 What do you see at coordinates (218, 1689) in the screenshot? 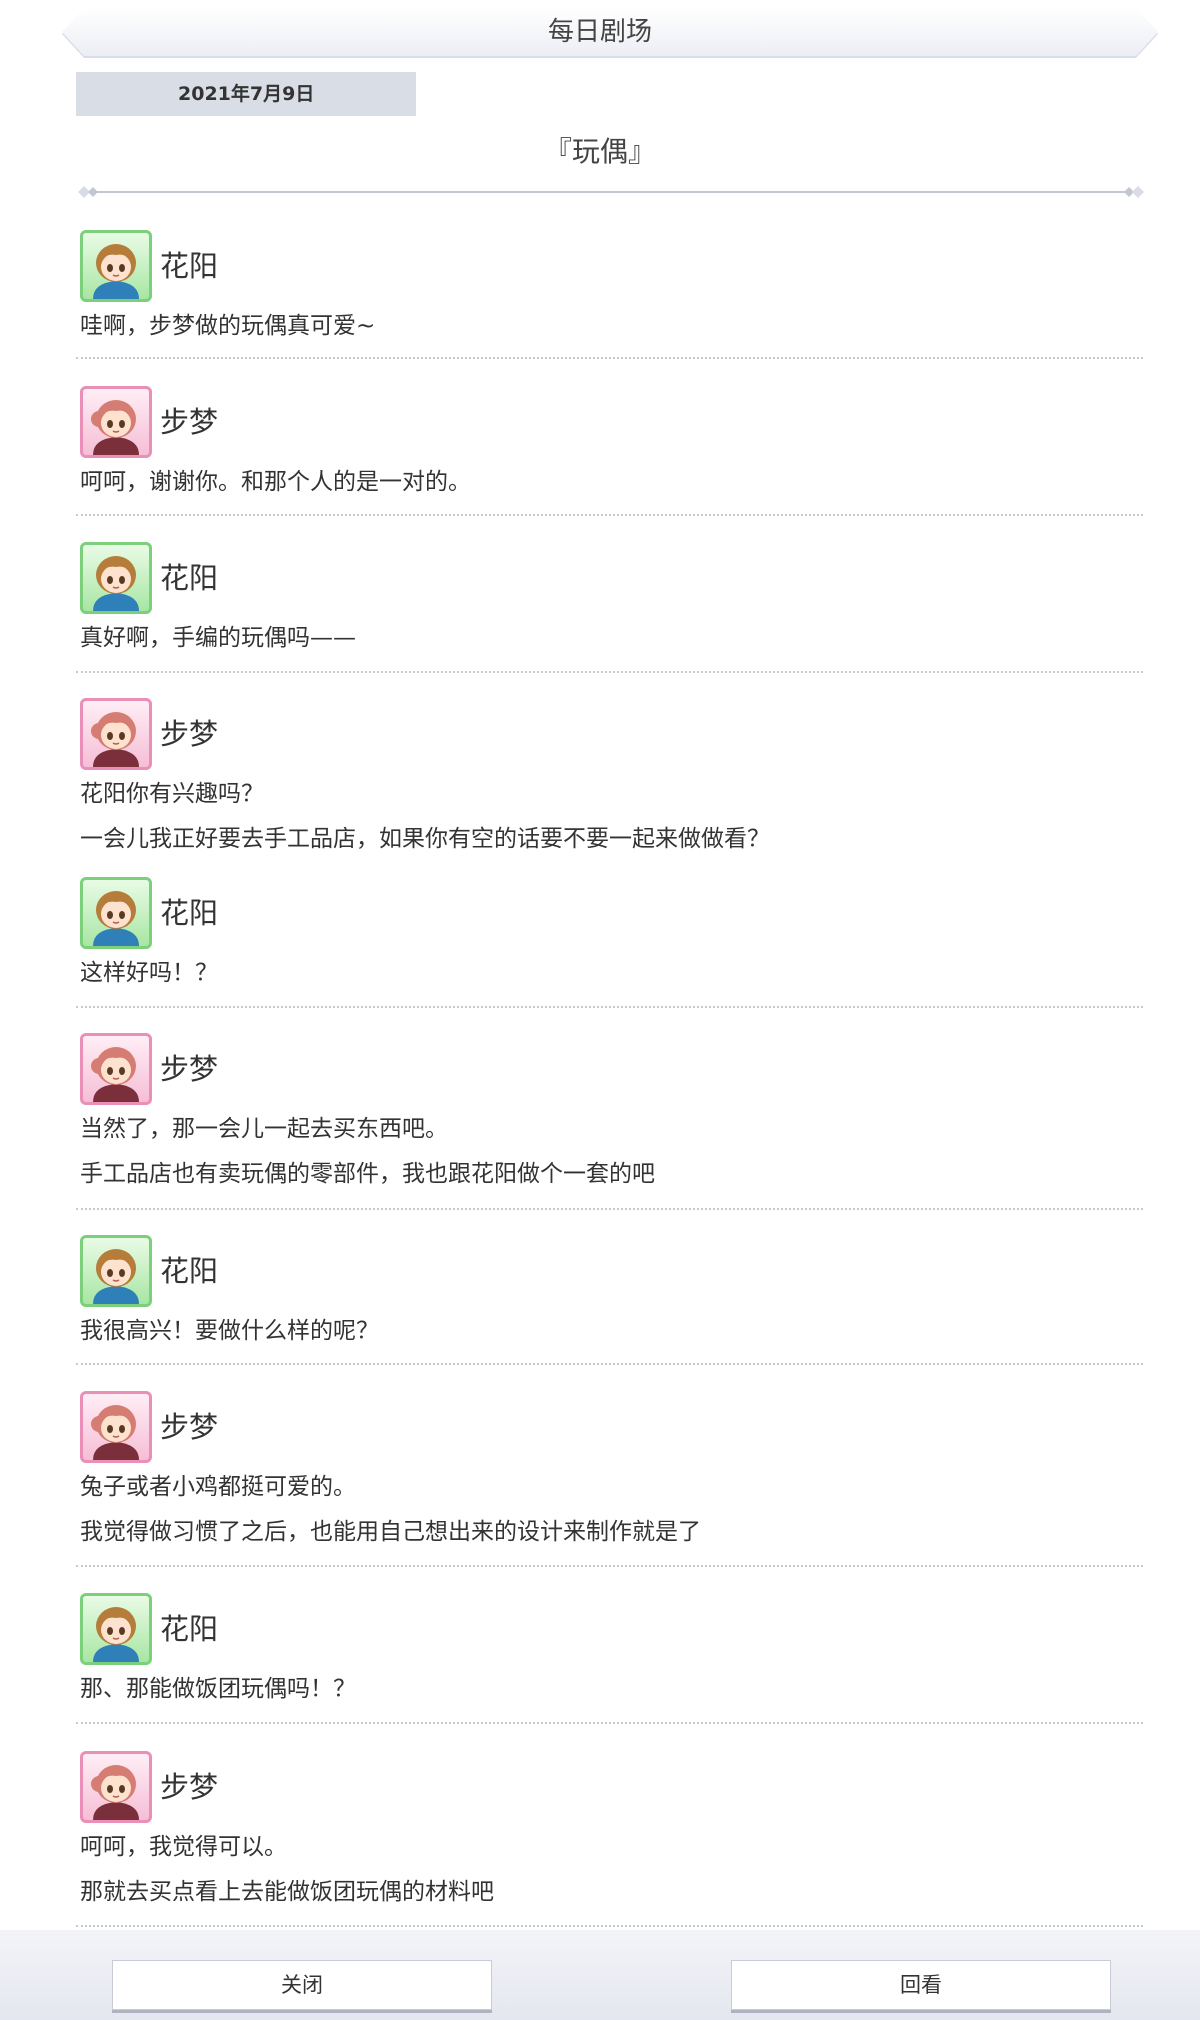
I see `dialogue-line: 那、那能做饭团玩偶吗！？` at bounding box center [218, 1689].